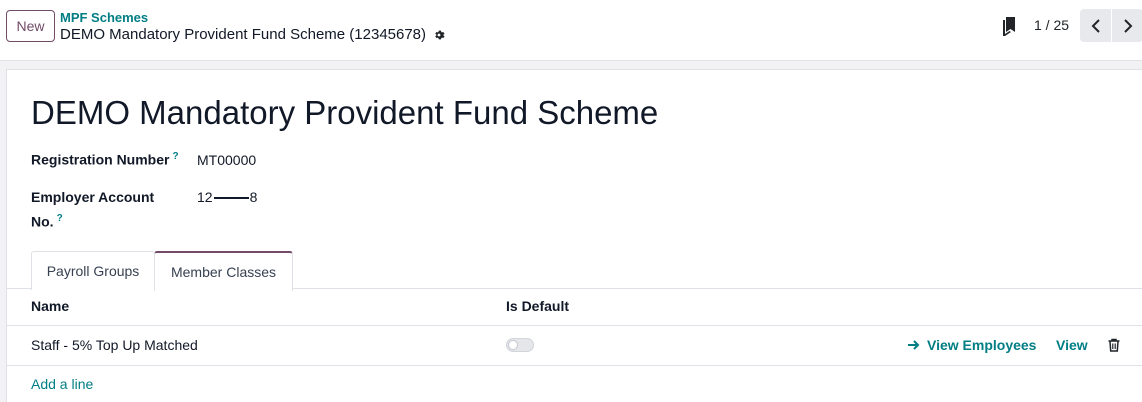 Image resolution: width=1142 pixels, height=402 pixels. I want to click on header-divider, so click(574, 325).